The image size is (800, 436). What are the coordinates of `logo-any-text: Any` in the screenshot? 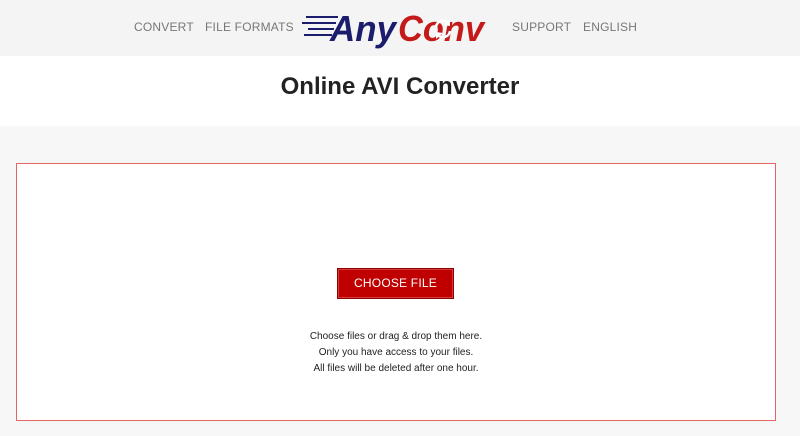 It's located at (363, 28).